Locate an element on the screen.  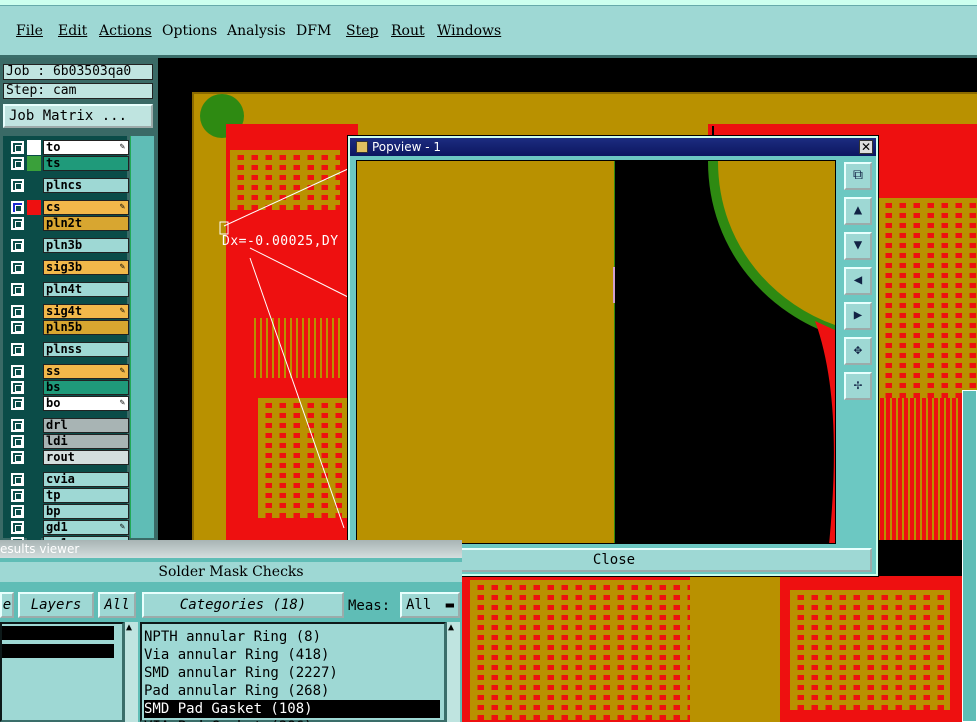
layer-name: plncs is located at coordinates (86, 185).